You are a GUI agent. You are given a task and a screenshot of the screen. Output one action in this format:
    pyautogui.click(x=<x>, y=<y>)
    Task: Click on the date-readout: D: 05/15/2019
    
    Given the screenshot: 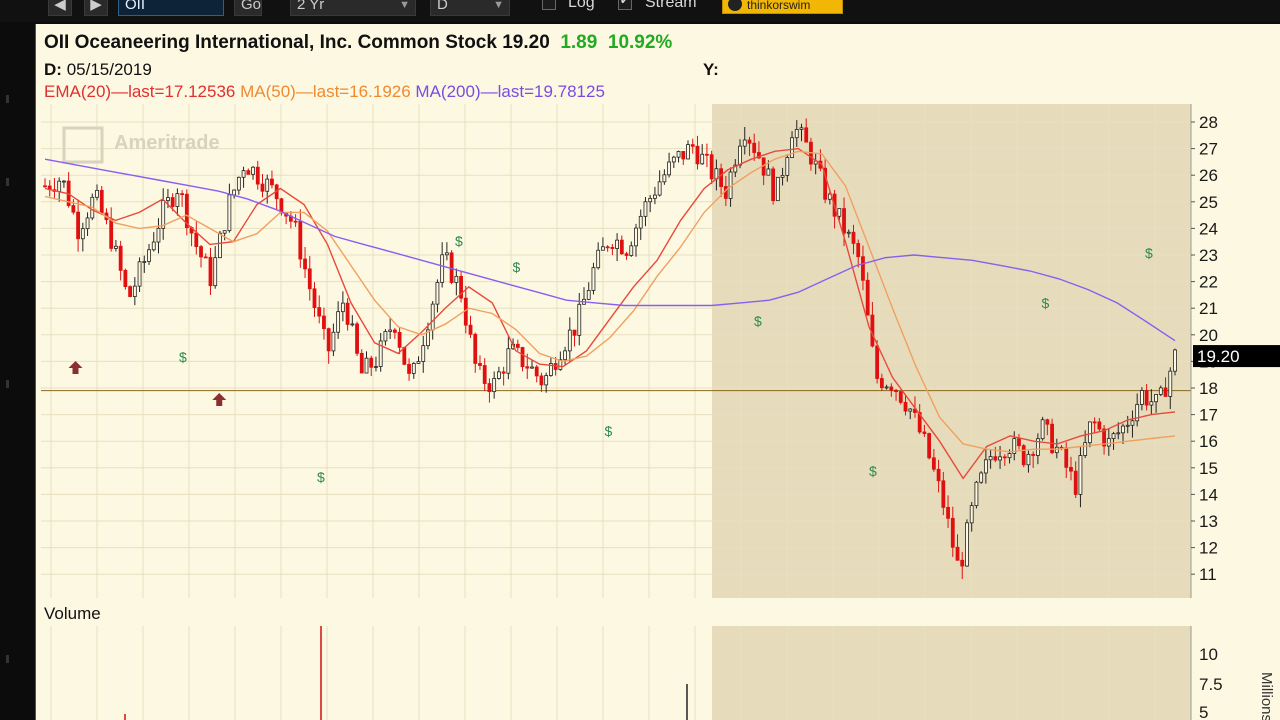 What is the action you would take?
    pyautogui.click(x=98, y=70)
    